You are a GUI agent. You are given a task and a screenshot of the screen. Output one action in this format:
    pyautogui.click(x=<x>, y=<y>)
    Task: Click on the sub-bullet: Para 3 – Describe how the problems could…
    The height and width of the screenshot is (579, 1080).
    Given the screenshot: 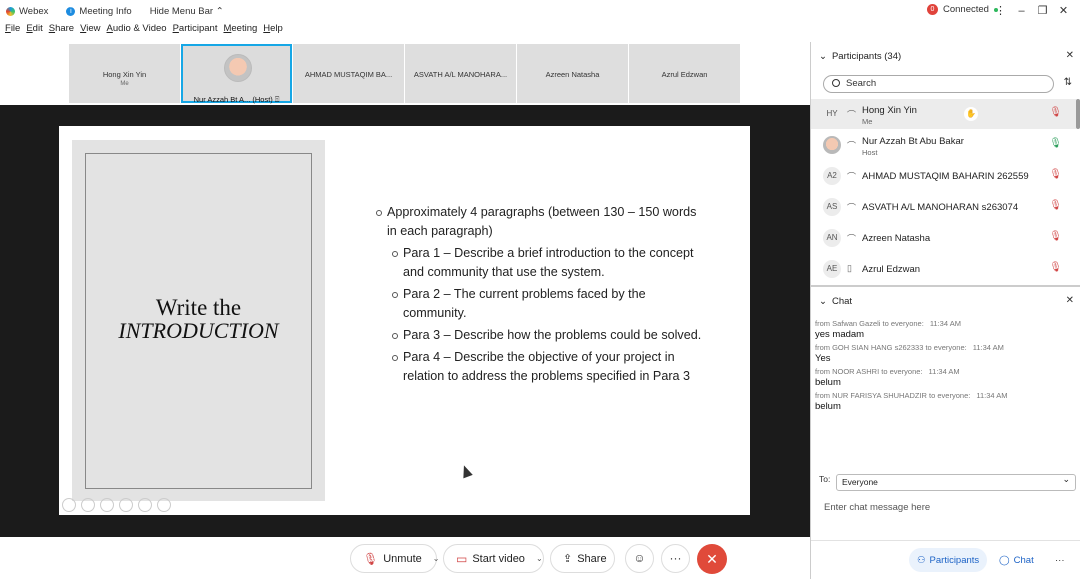 What is the action you would take?
    pyautogui.click(x=540, y=335)
    